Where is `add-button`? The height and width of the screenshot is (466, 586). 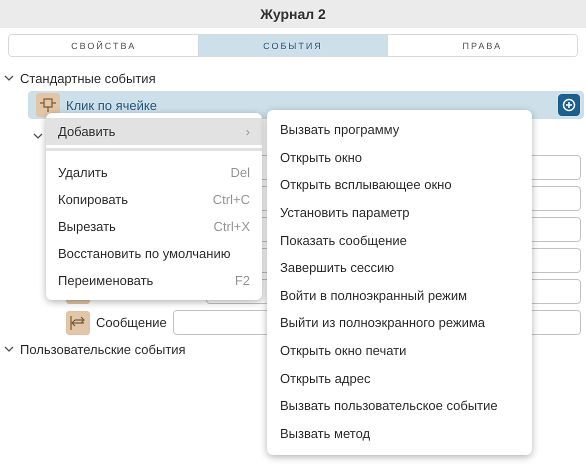
add-button is located at coordinates (569, 105).